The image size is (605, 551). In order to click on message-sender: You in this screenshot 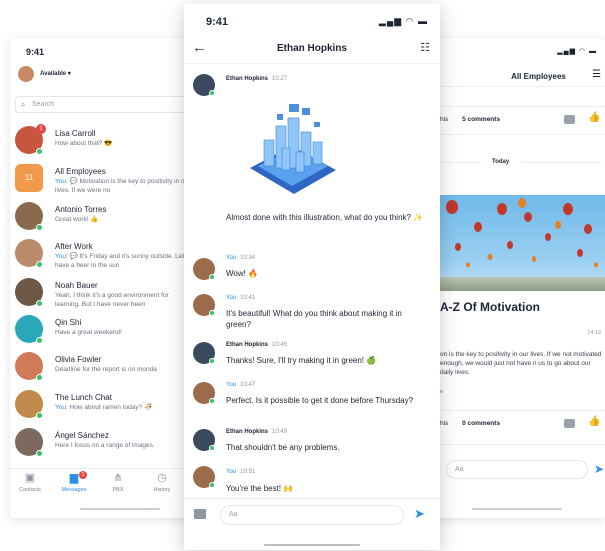, I will do `click(231, 298)`.